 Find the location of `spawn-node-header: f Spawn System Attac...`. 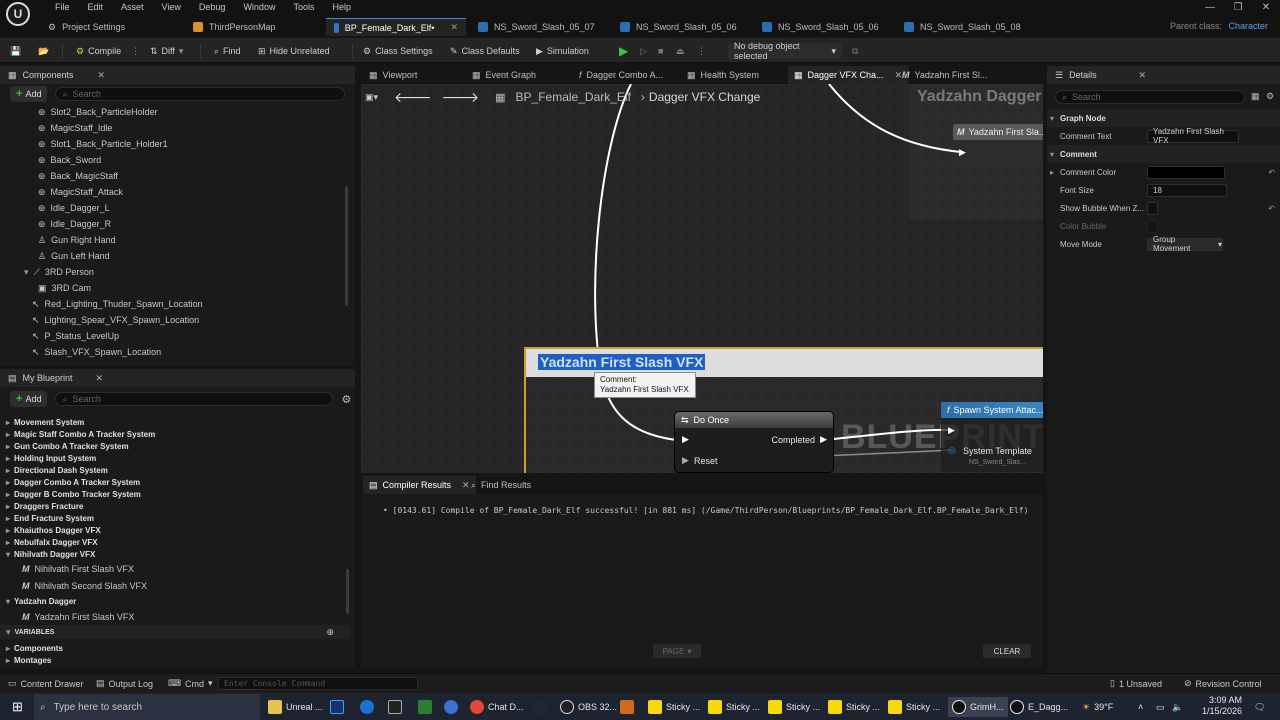

spawn-node-header: f Spawn System Attac... is located at coordinates (992, 410).